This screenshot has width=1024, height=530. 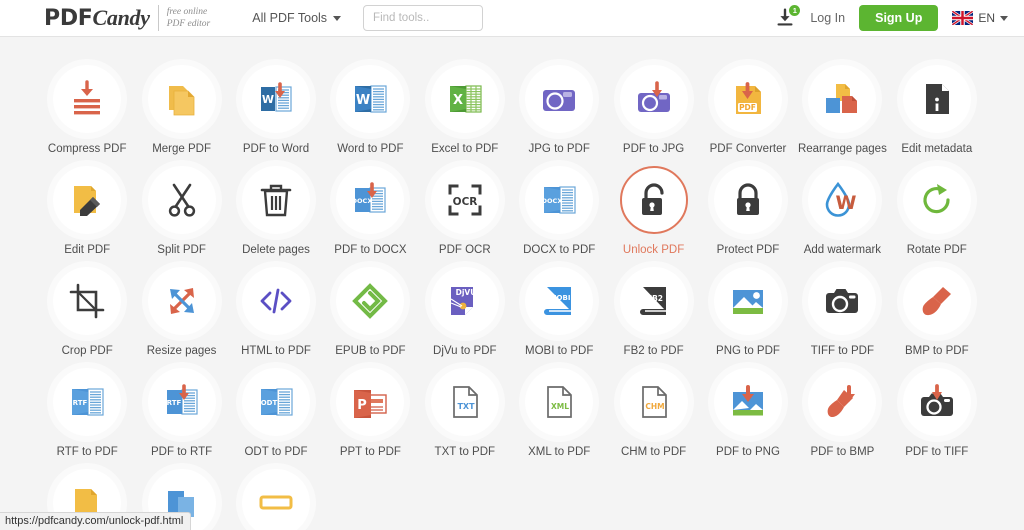 I want to click on svg-text: X, so click(x=458, y=100).